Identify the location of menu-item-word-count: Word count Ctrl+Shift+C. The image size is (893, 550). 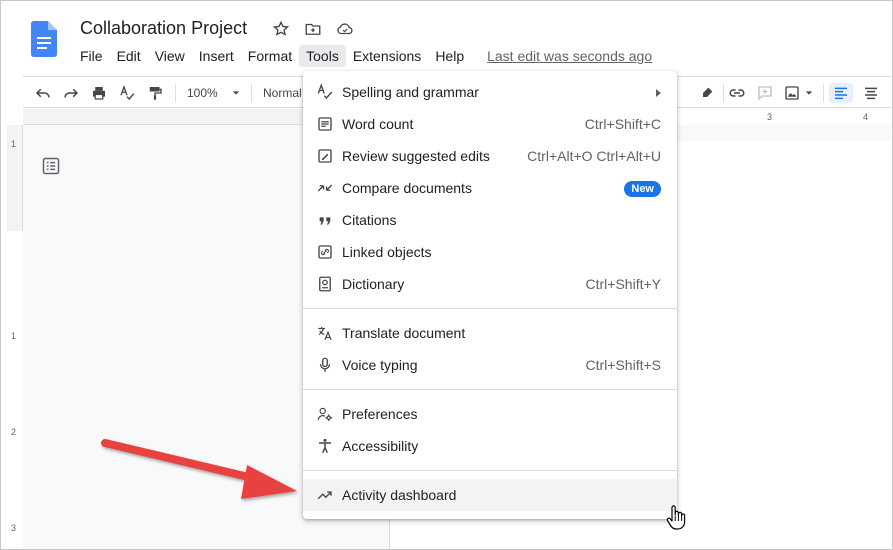
(490, 124).